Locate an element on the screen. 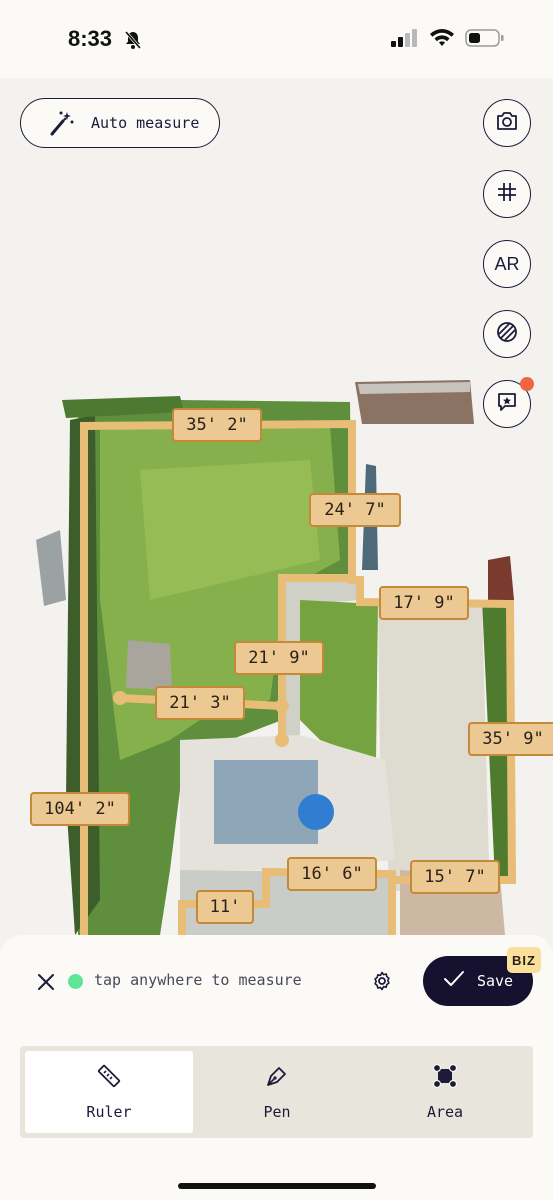 Image resolution: width=553 pixels, height=1200 pixels. measurement-label-top: 35' 2" is located at coordinates (217, 425).